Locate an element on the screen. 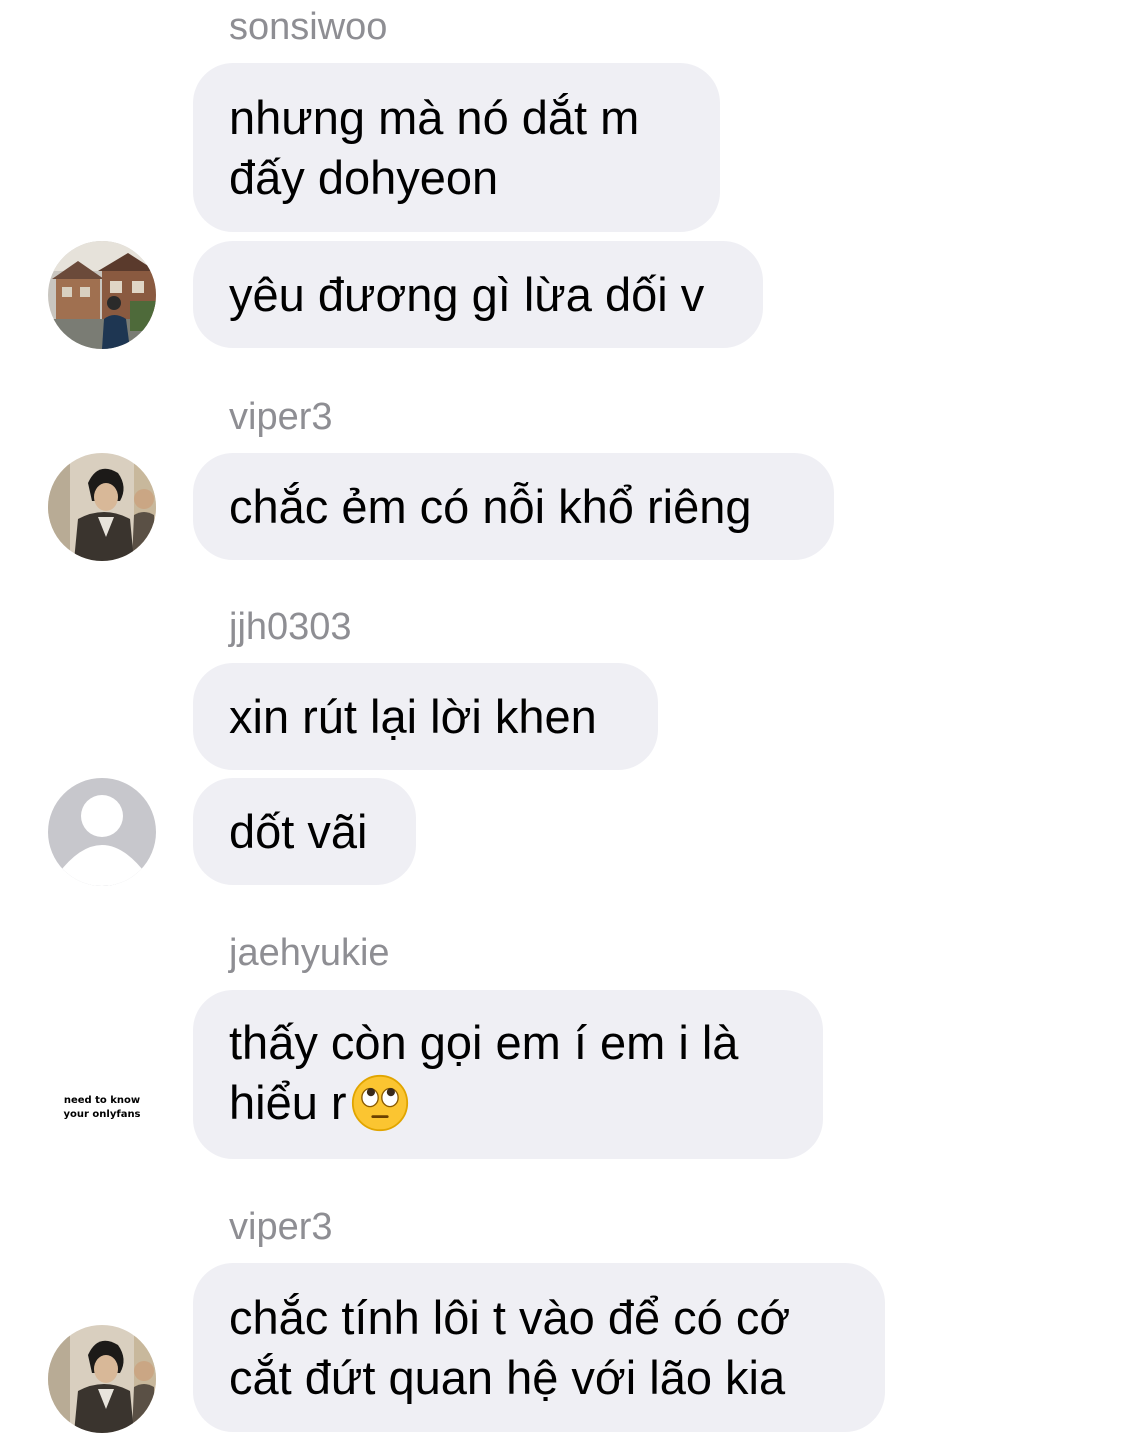 This screenshot has width=1125, height=1452. avatar-text-line: need to know is located at coordinates (102, 1100).